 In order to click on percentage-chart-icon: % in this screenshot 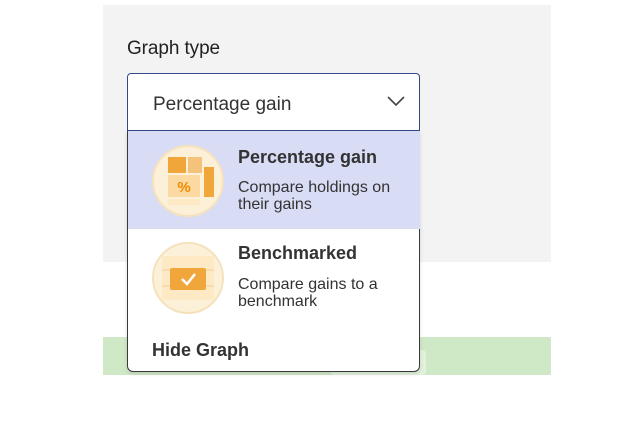, I will do `click(188, 181)`.